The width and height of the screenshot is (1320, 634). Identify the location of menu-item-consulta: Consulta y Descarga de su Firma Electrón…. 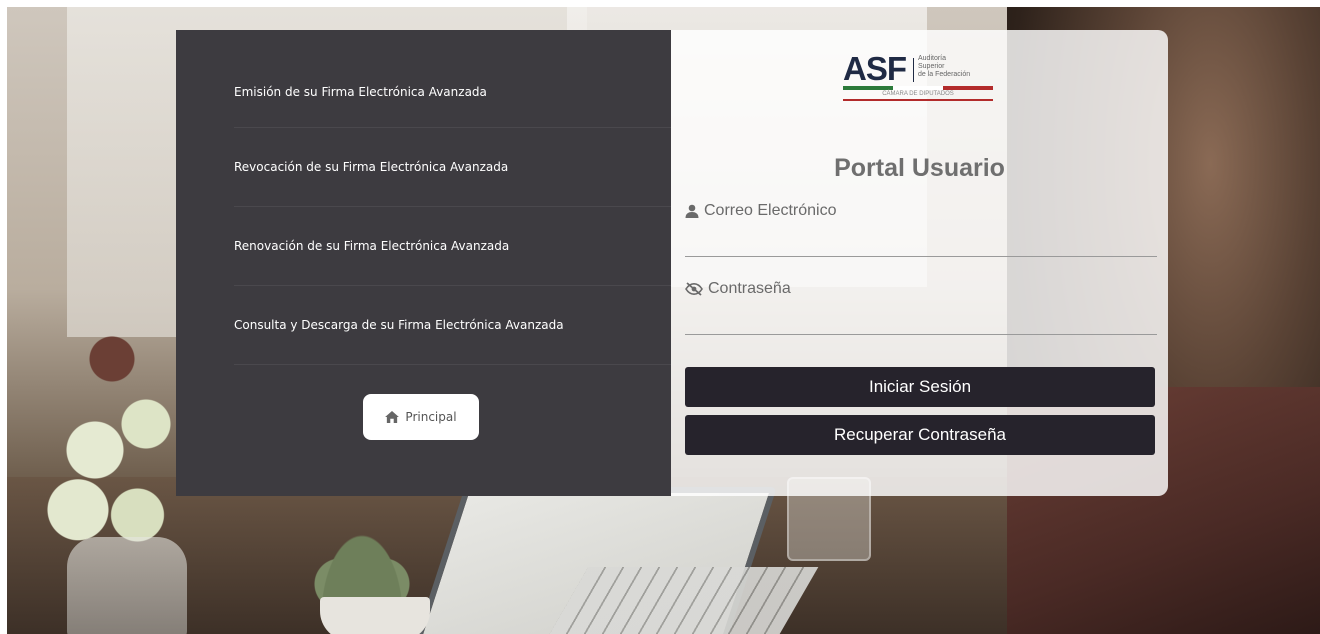
(452, 325).